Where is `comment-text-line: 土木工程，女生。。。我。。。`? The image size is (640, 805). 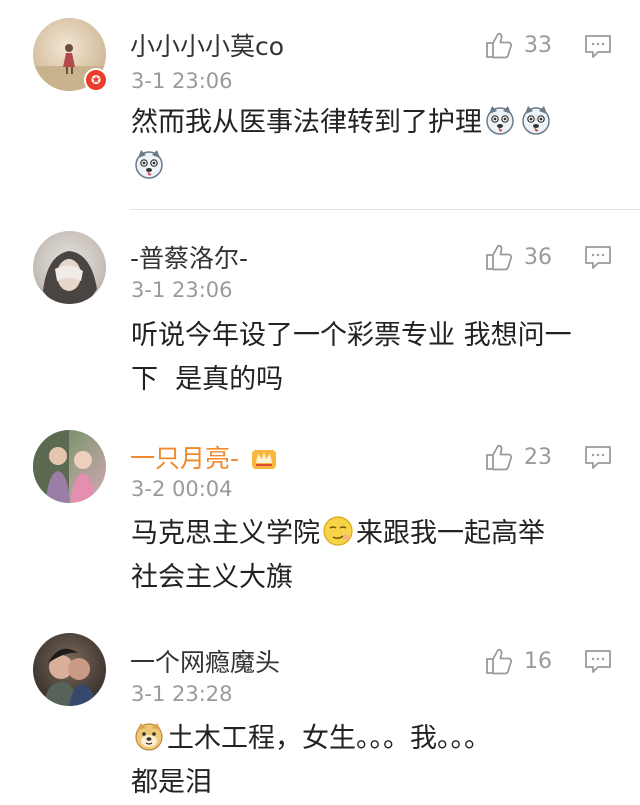
comment-text-line: 土木工程，女生。。。我。。。 is located at coordinates (329, 738).